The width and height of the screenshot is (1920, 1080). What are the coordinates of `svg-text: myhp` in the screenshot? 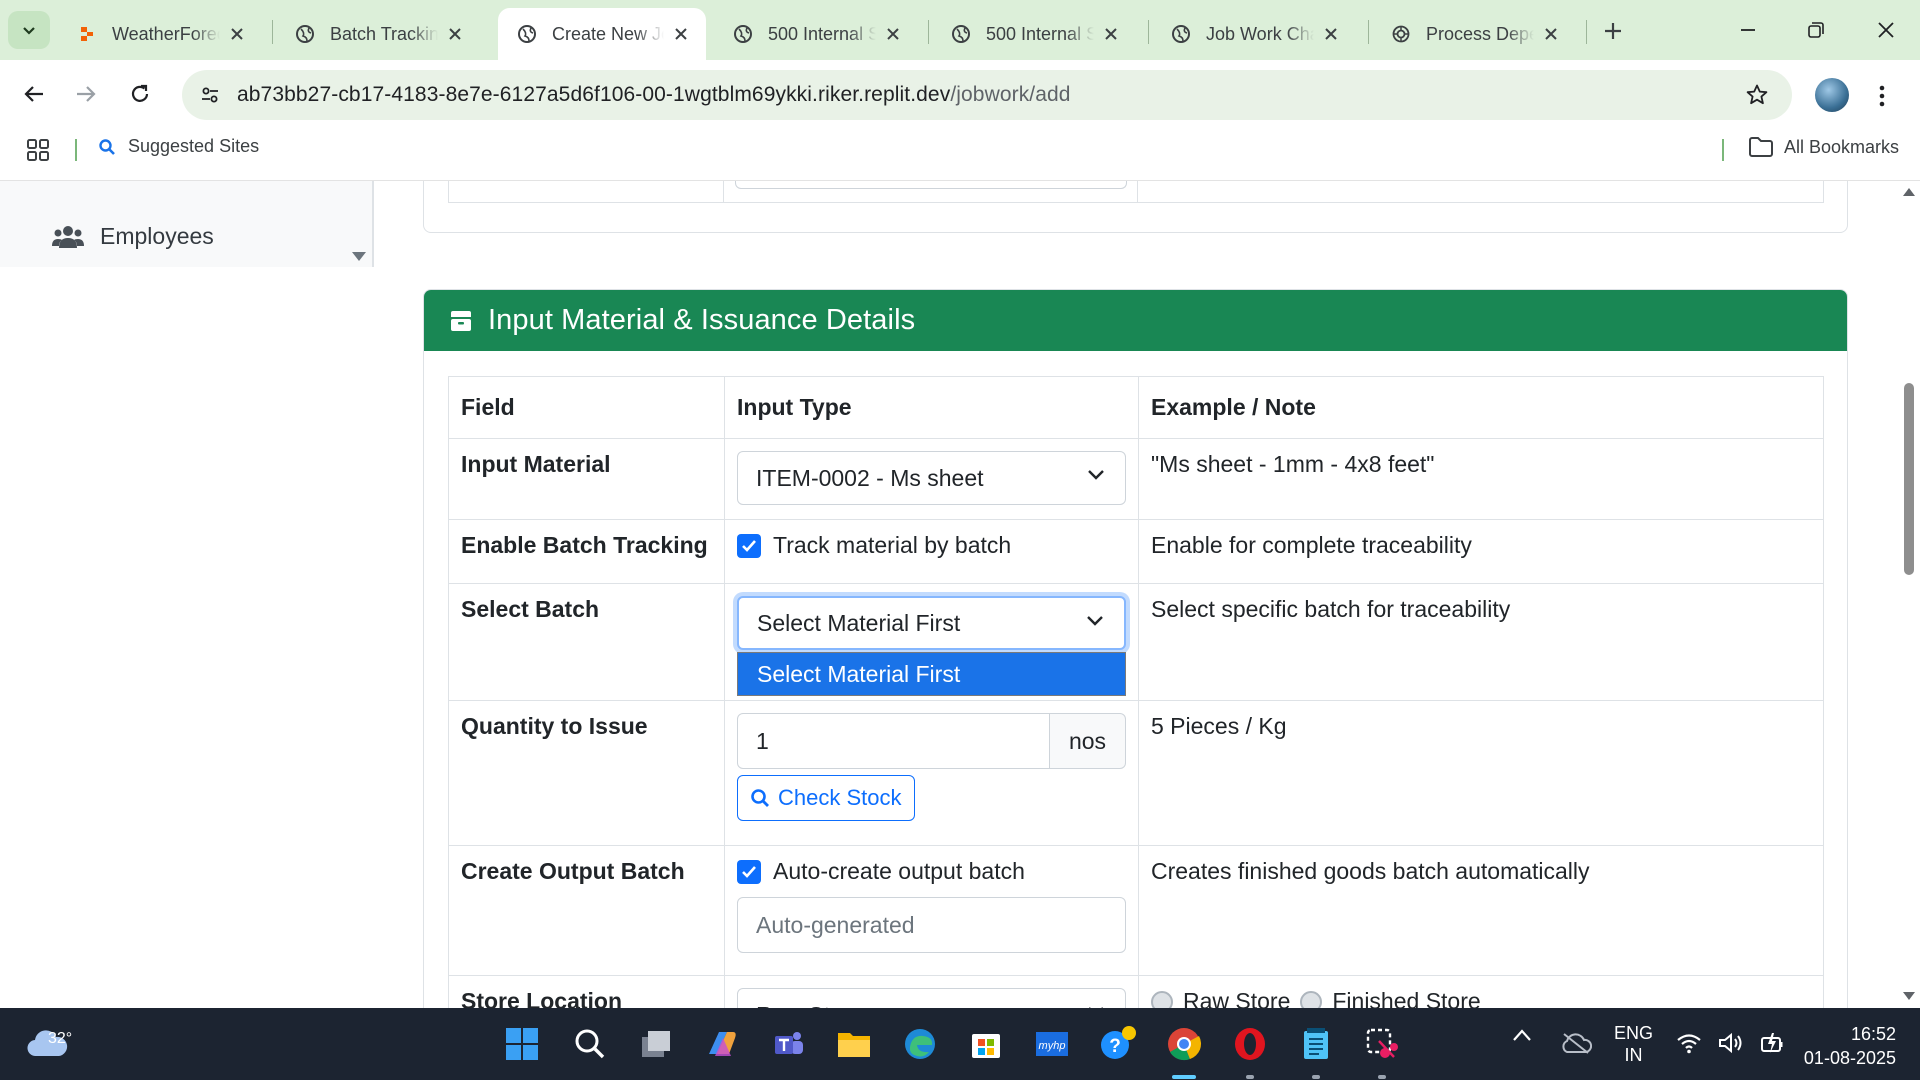 It's located at (1052, 1046).